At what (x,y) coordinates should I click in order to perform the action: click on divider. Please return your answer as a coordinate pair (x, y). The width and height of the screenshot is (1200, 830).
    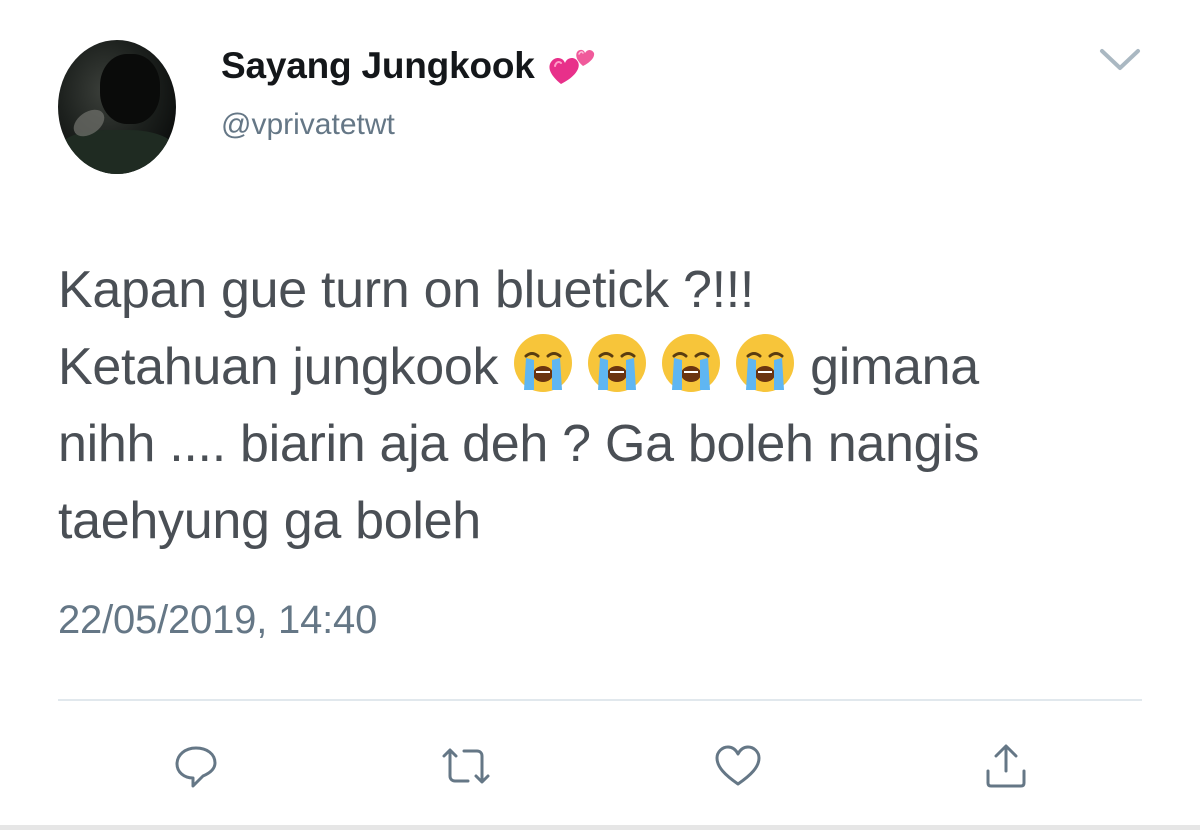
    Looking at the image, I should click on (600, 700).